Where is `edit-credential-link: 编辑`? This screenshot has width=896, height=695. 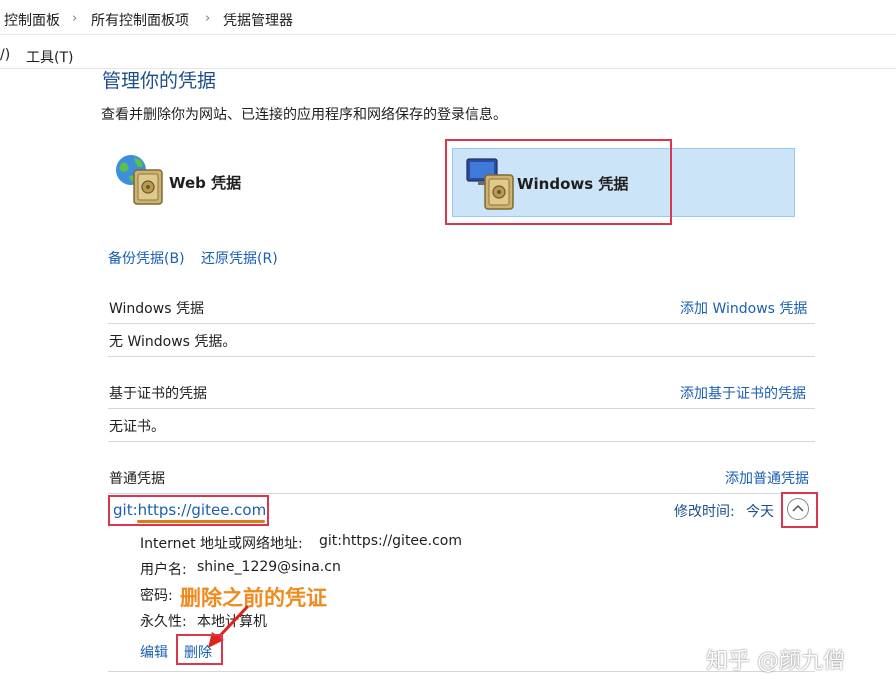 edit-credential-link: 编辑 is located at coordinates (154, 652).